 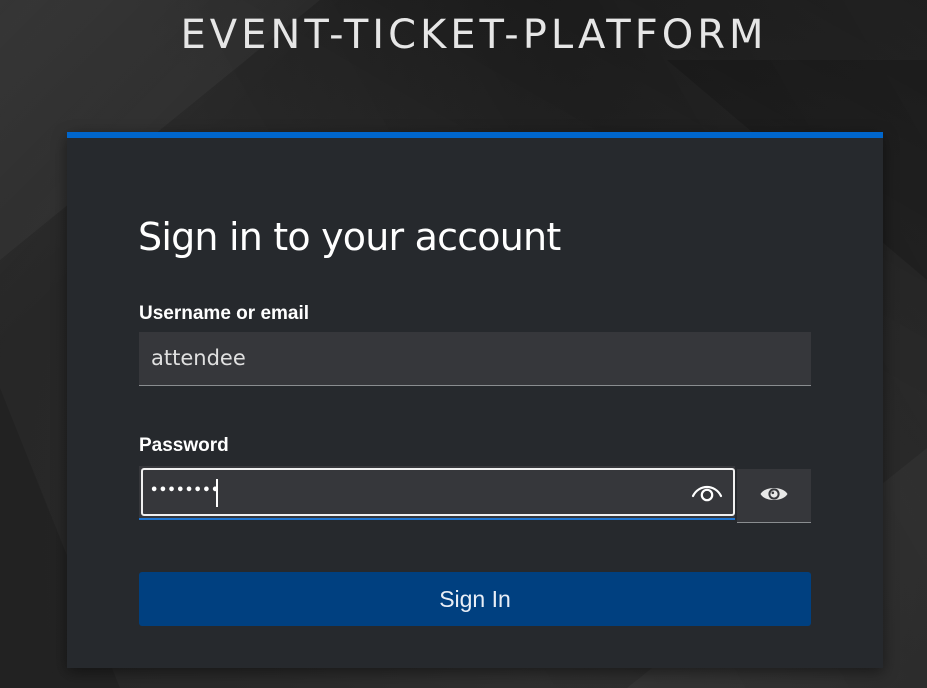 What do you see at coordinates (184, 445) in the screenshot?
I see `password-label: Password` at bounding box center [184, 445].